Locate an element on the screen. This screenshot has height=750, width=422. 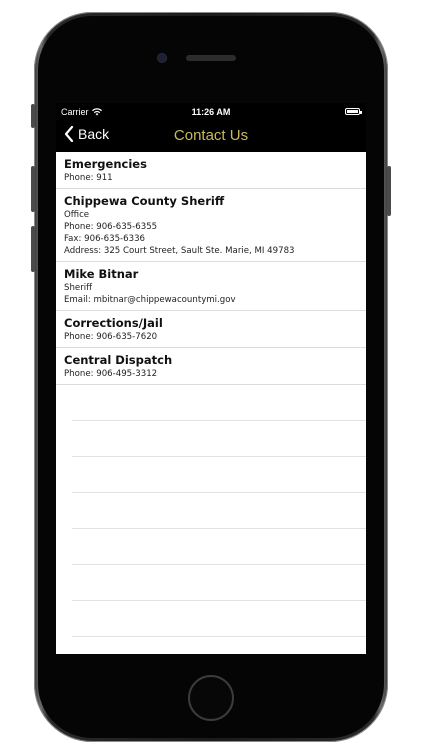
contact-phone: Phone: 906-635-6355 is located at coordinates (111, 227).